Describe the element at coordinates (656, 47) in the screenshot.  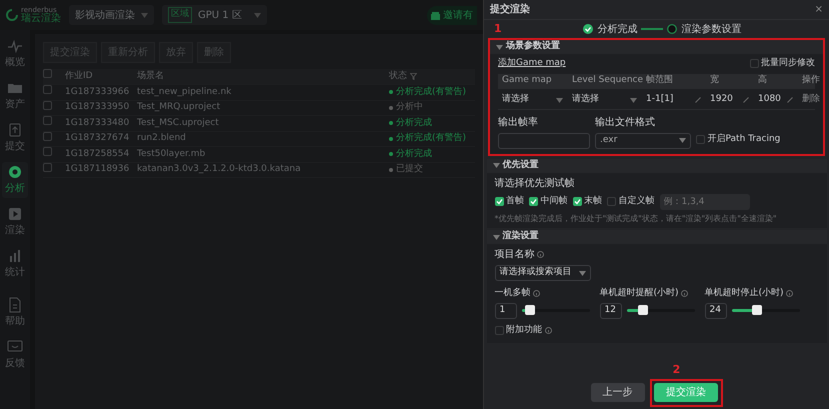
I see `section-header: 场景参数设置` at that location.